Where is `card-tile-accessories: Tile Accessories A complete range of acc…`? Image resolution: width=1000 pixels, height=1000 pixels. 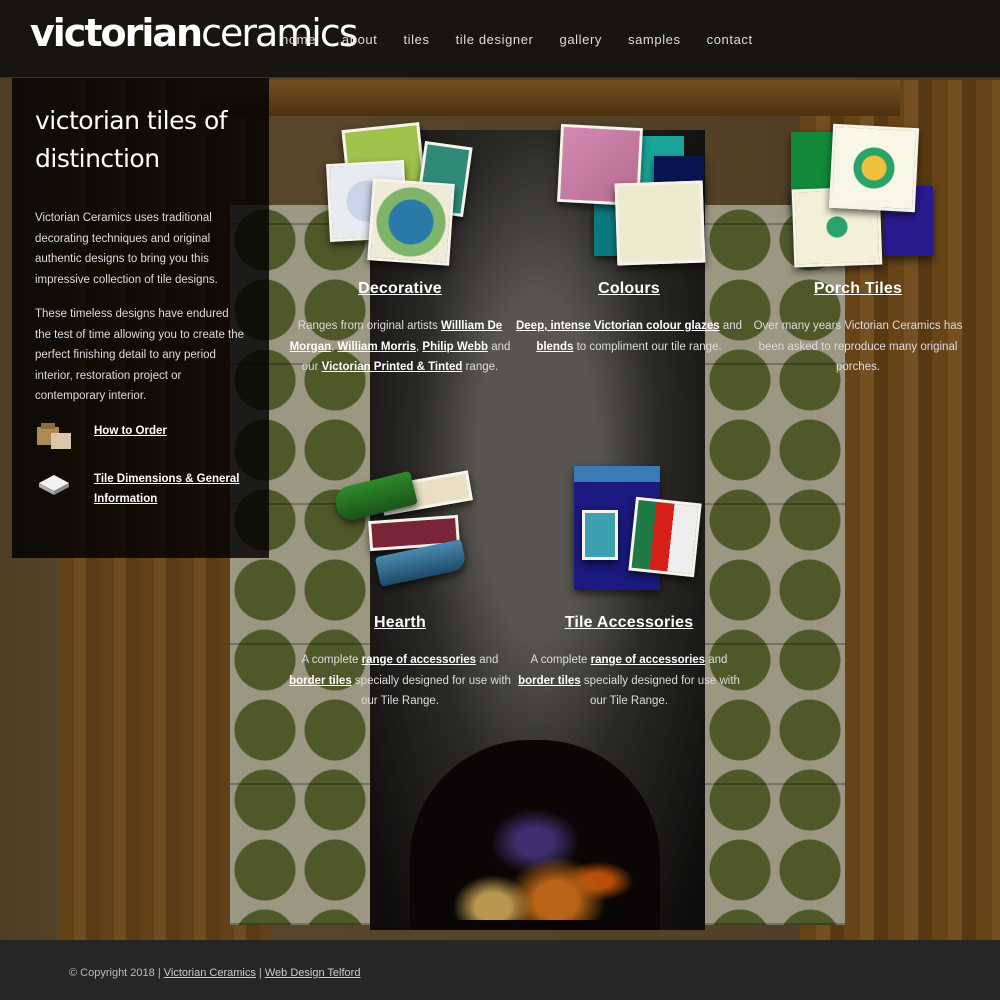
card-tile-accessories: Tile Accessories A complete range of acc… is located at coordinates (629, 586).